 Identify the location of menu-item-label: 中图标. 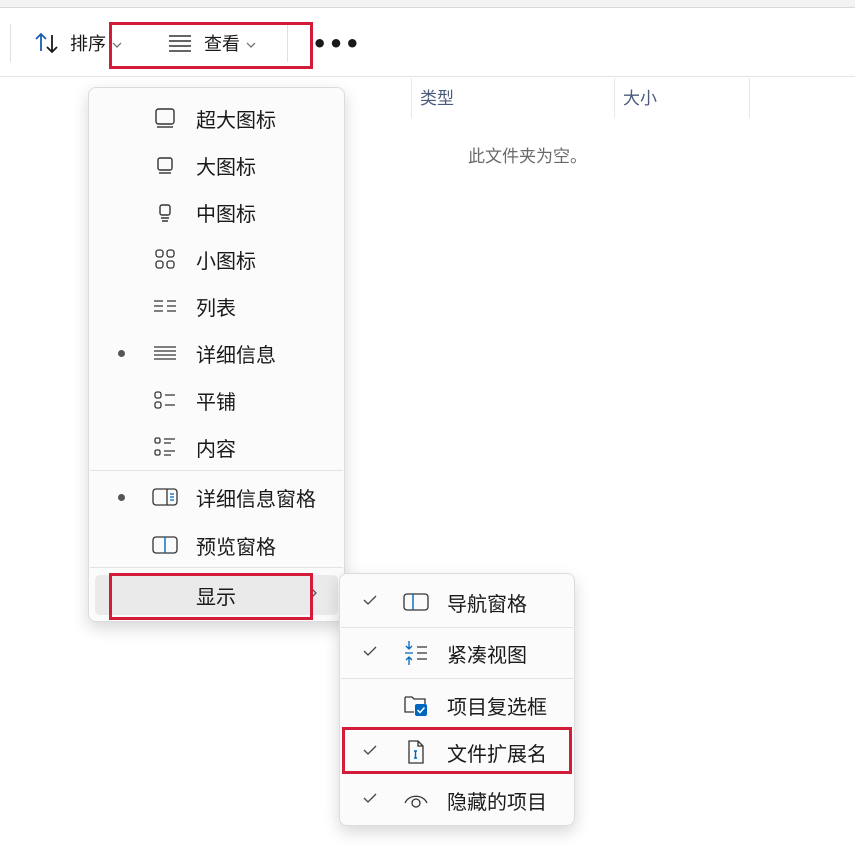
(226, 213).